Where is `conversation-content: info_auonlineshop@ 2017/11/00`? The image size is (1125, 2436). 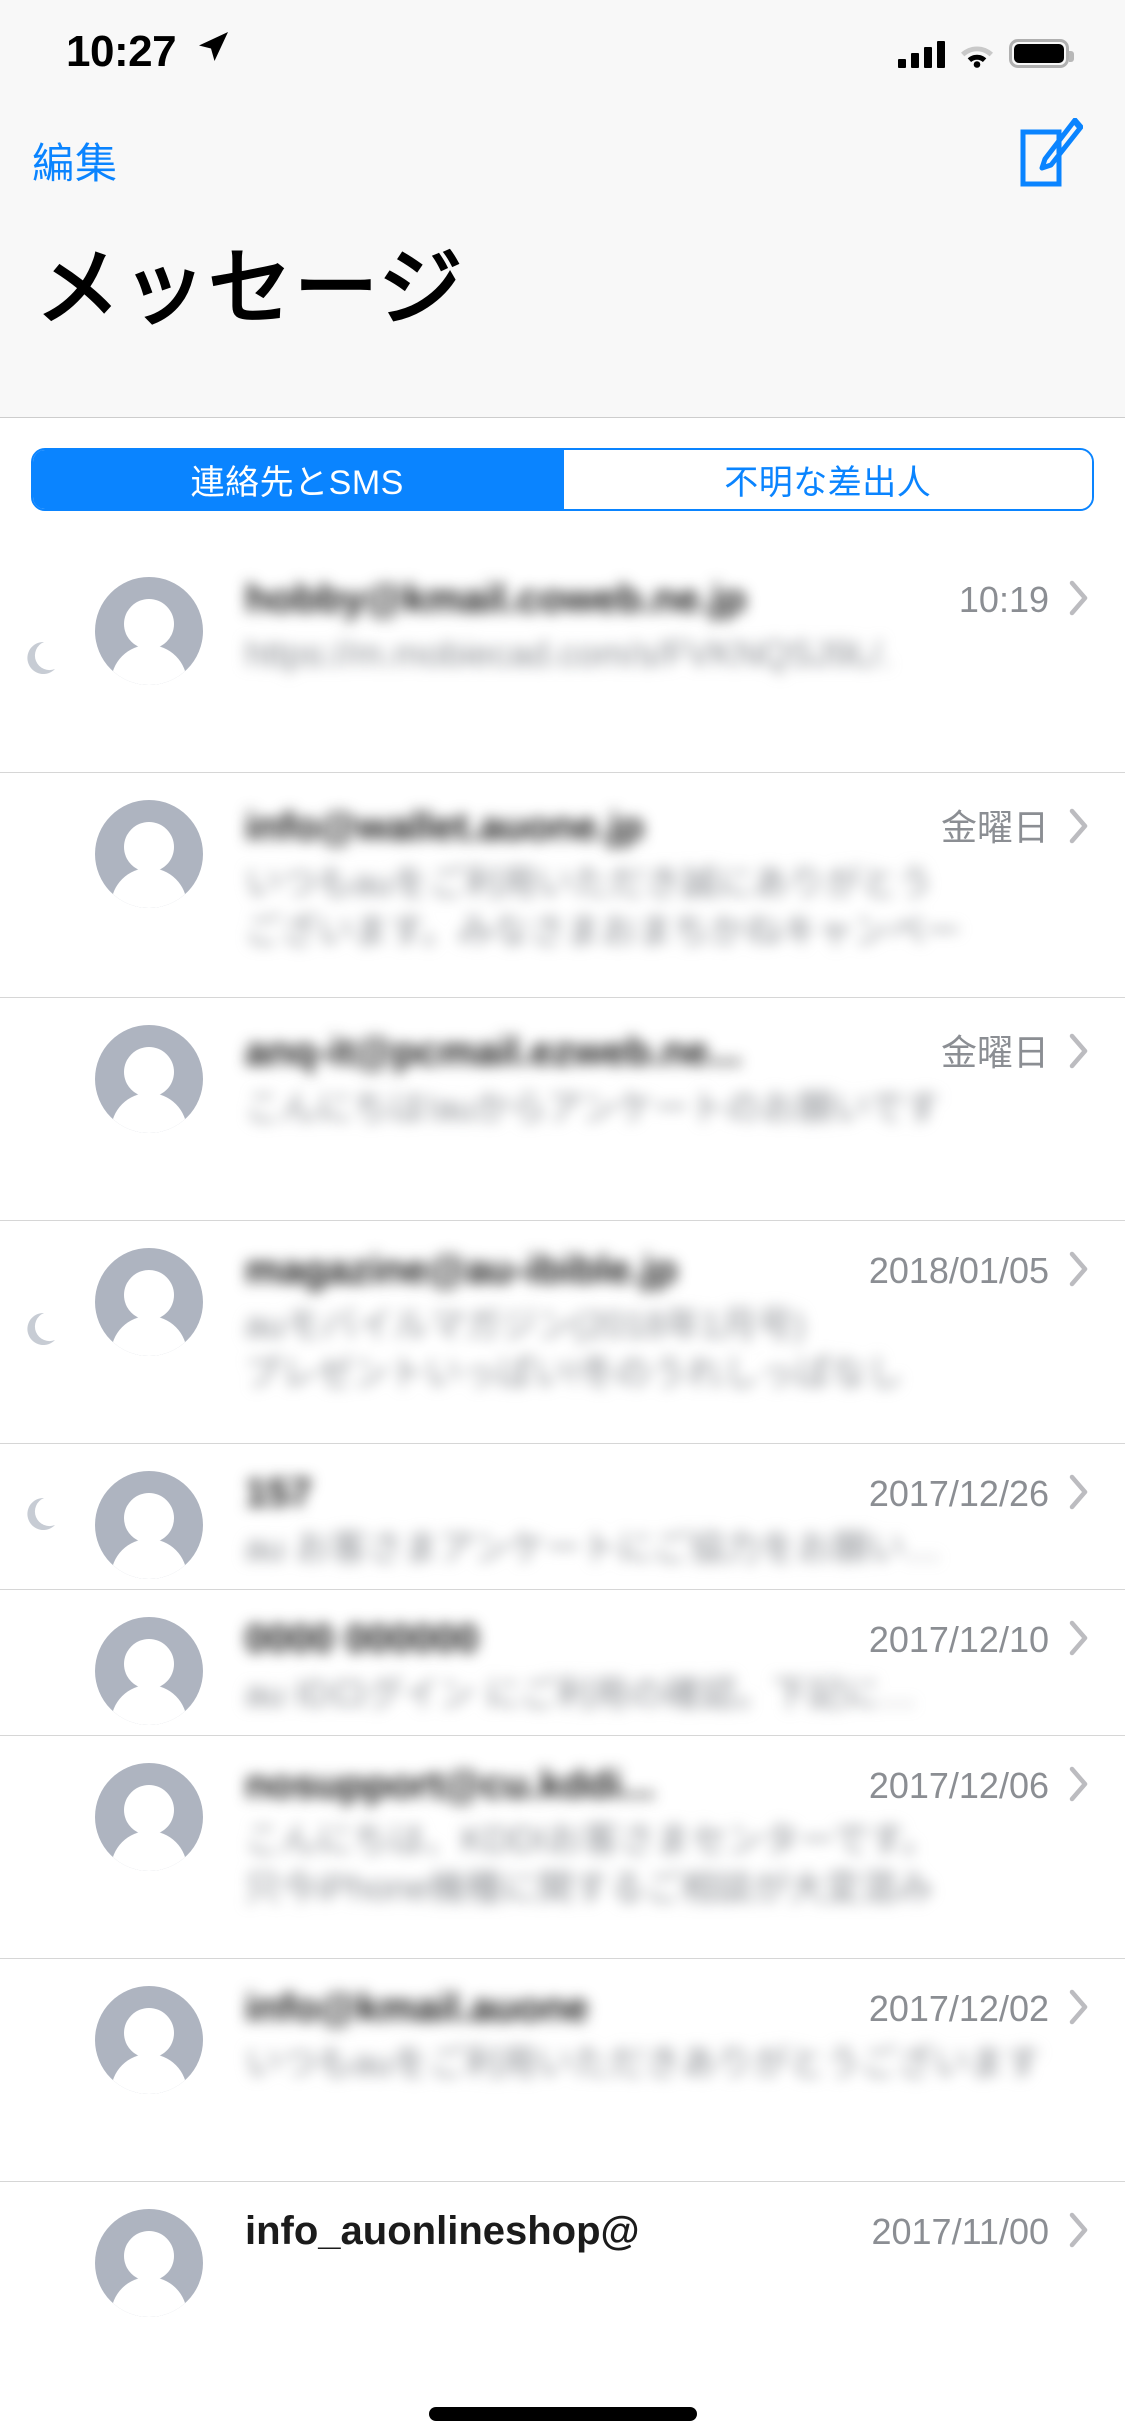
conversation-content: info_auonlineshop@ 2017/11/00 is located at coordinates (680, 2218).